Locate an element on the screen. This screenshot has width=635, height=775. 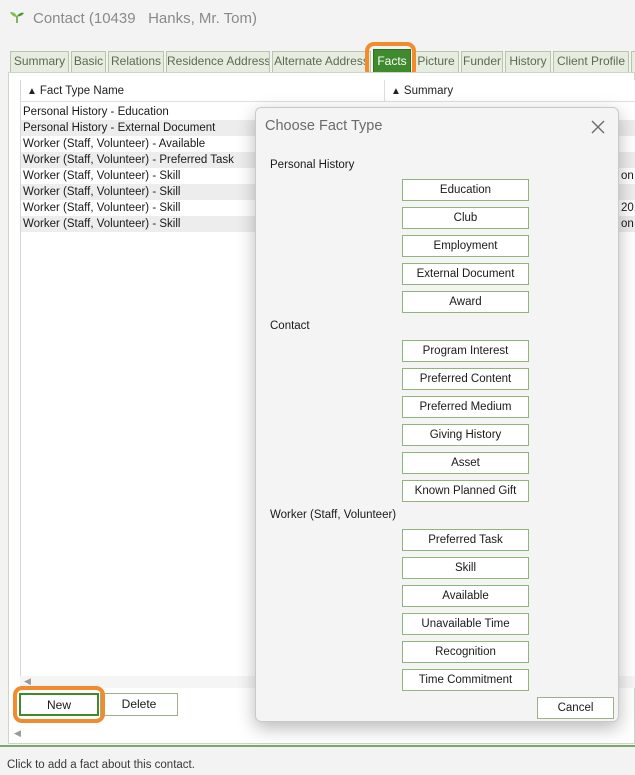
fact-option-giving-history: Giving History is located at coordinates (465, 435).